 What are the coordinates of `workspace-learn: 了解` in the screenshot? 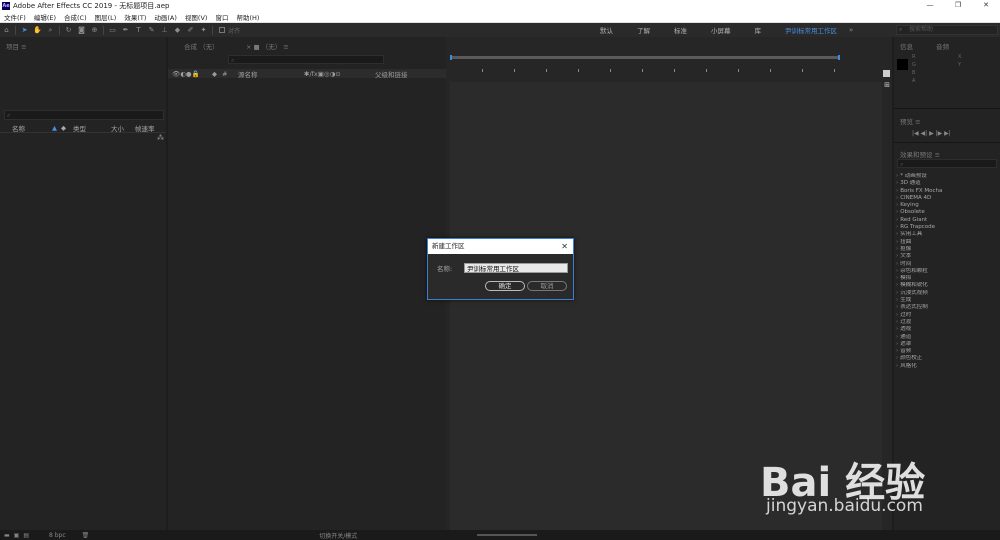 It's located at (643, 30).